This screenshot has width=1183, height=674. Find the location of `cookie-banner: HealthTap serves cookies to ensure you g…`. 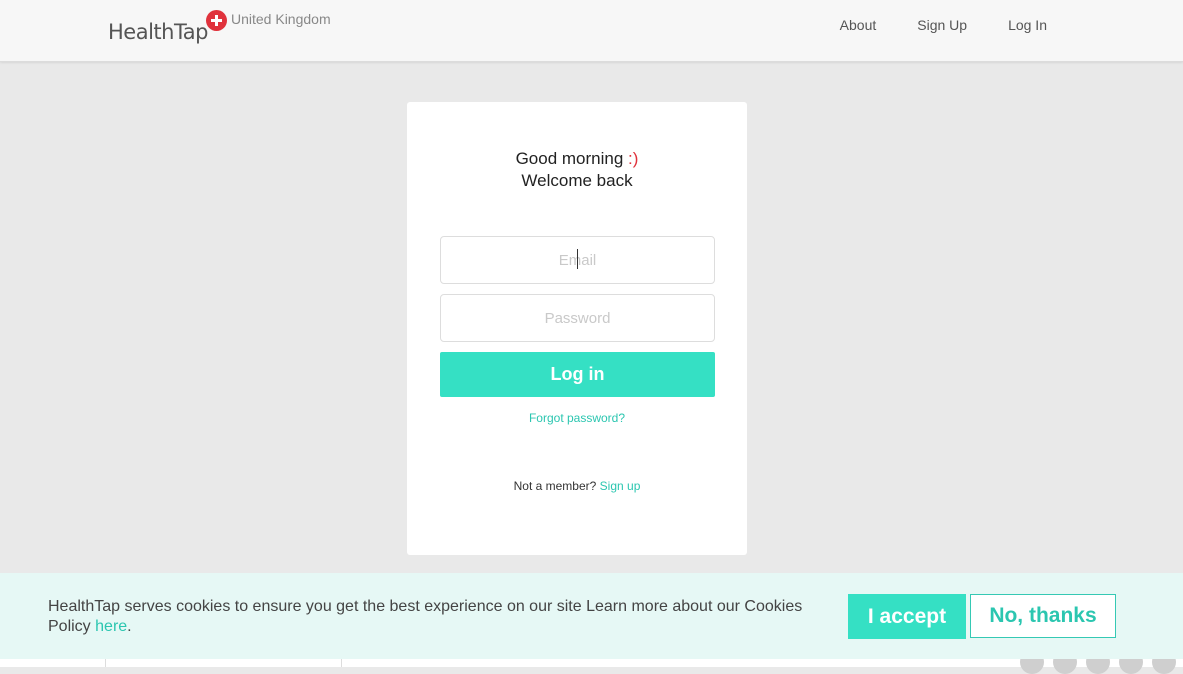

cookie-banner: HealthTap serves cookies to ensure you g… is located at coordinates (591, 616).